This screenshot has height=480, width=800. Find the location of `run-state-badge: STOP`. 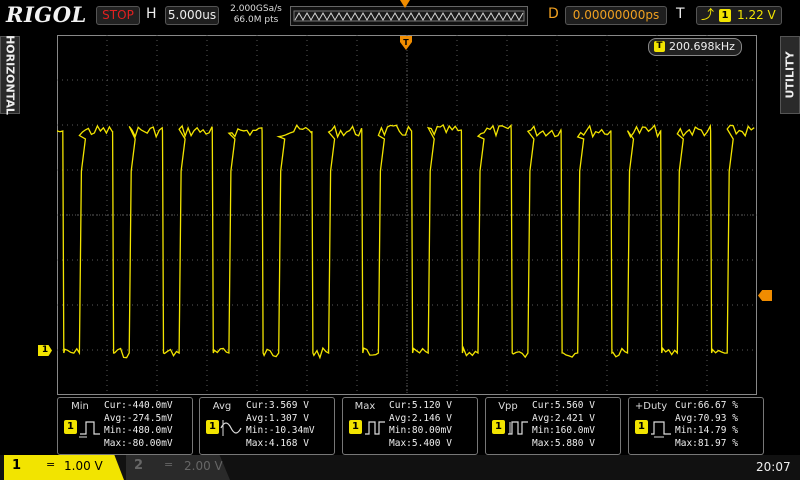

run-state-badge: STOP is located at coordinates (118, 15).